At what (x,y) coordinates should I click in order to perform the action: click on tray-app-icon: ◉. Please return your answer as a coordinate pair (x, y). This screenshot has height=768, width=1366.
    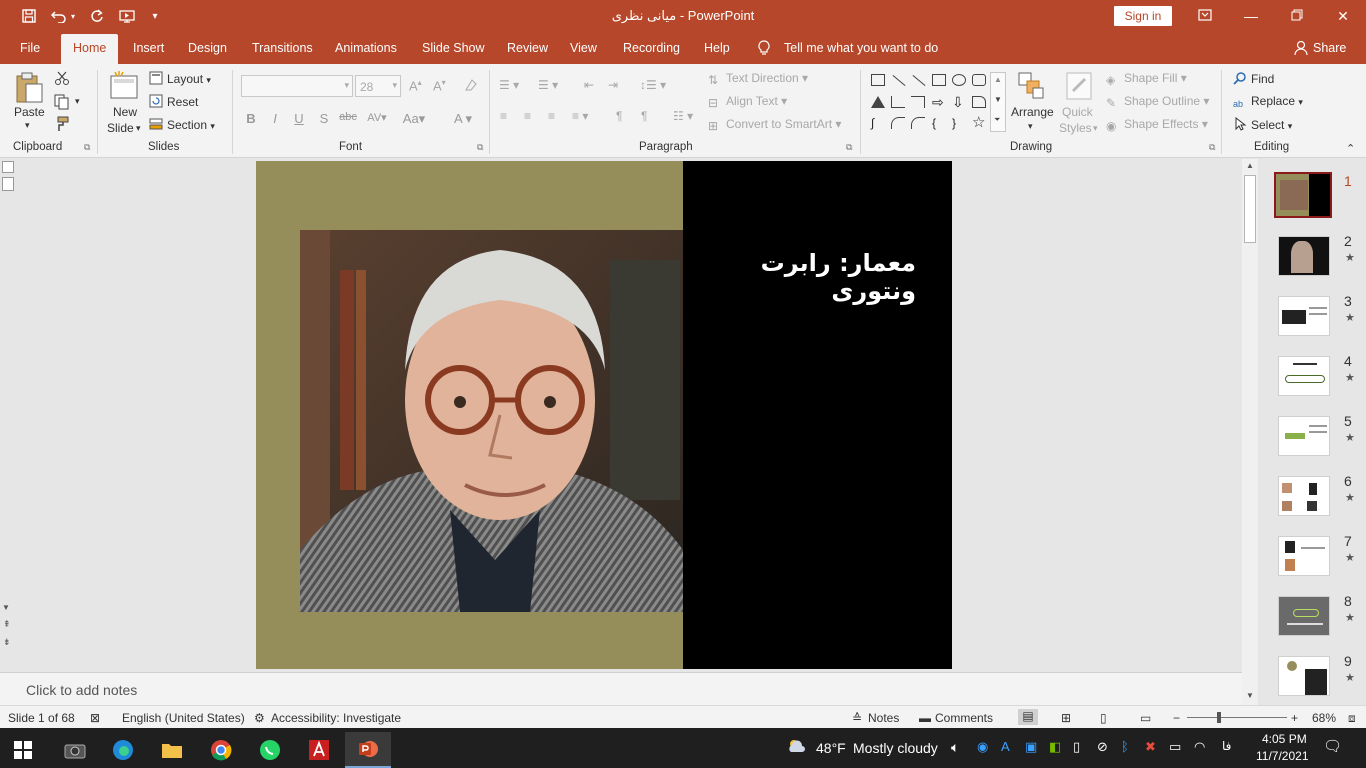
    Looking at the image, I should click on (982, 747).